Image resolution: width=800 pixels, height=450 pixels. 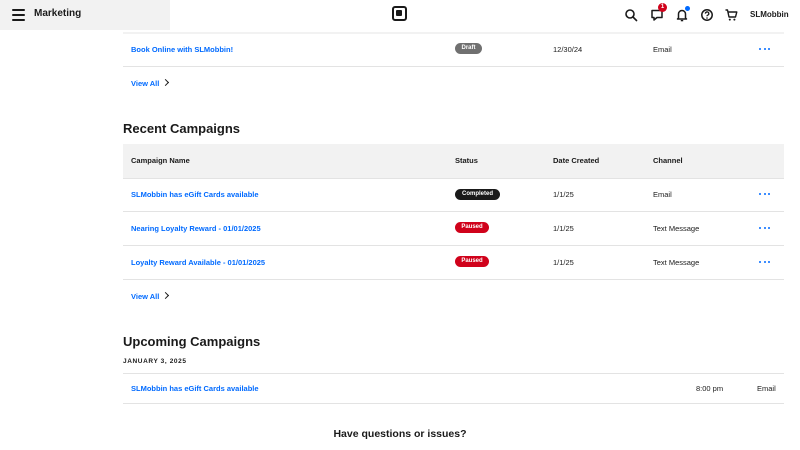 I want to click on column-header: Channel, so click(x=668, y=160).